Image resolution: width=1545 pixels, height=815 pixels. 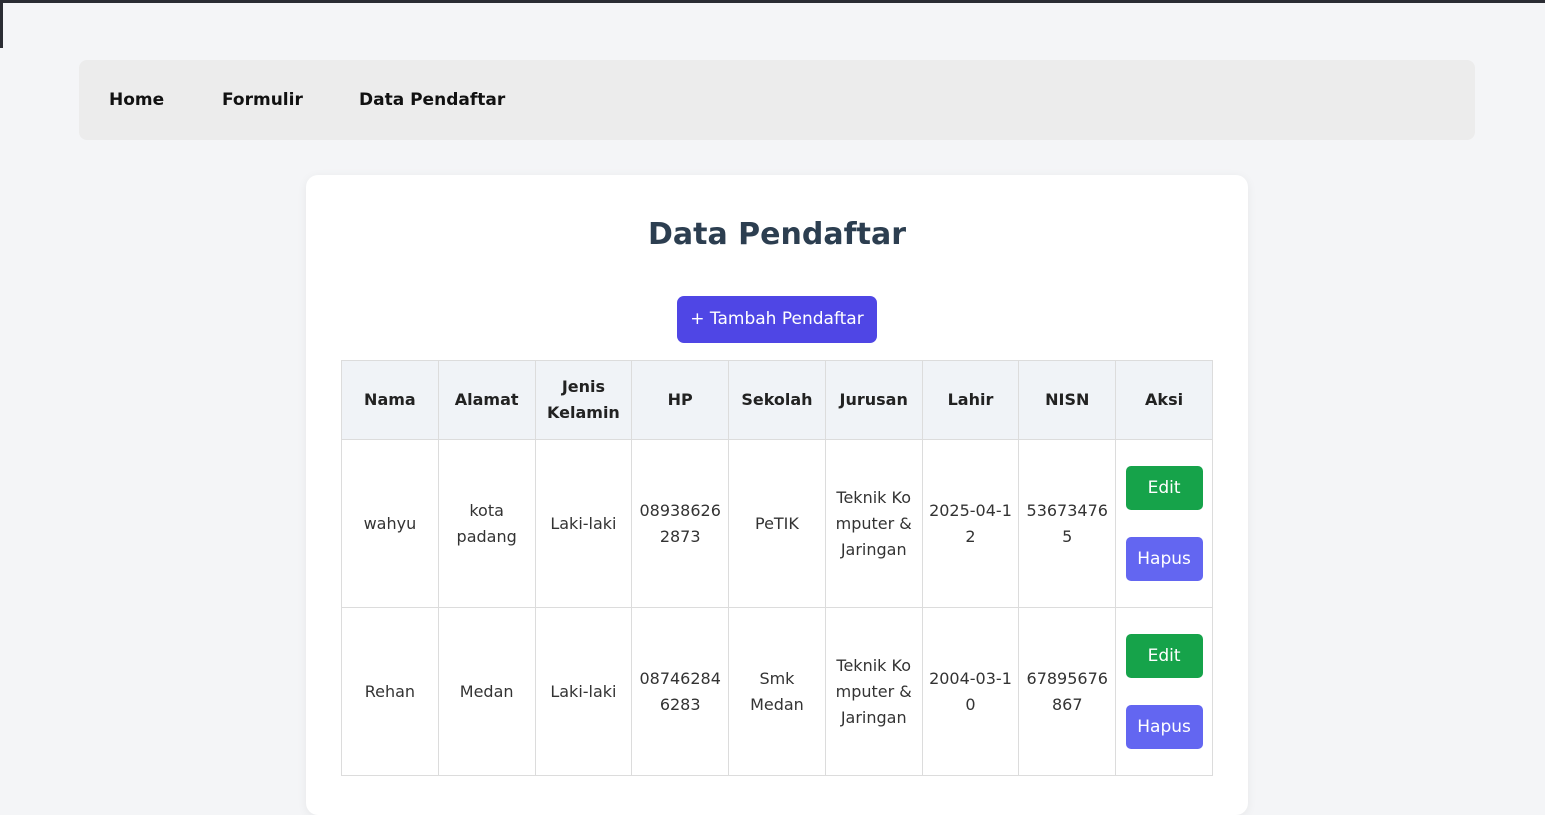 I want to click on cell-nisn: 536734765, so click(x=1067, y=523).